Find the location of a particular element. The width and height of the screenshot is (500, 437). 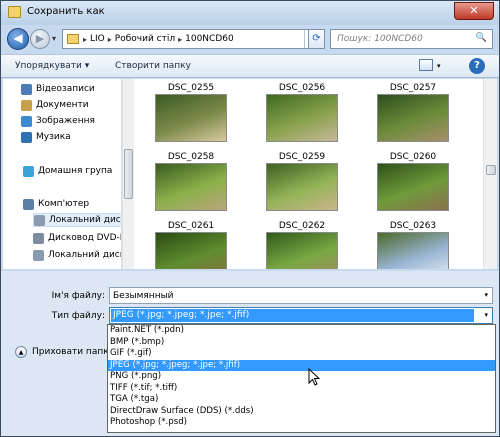

filetype-option-psd: Photoshop (*.psd) is located at coordinates (301, 423).